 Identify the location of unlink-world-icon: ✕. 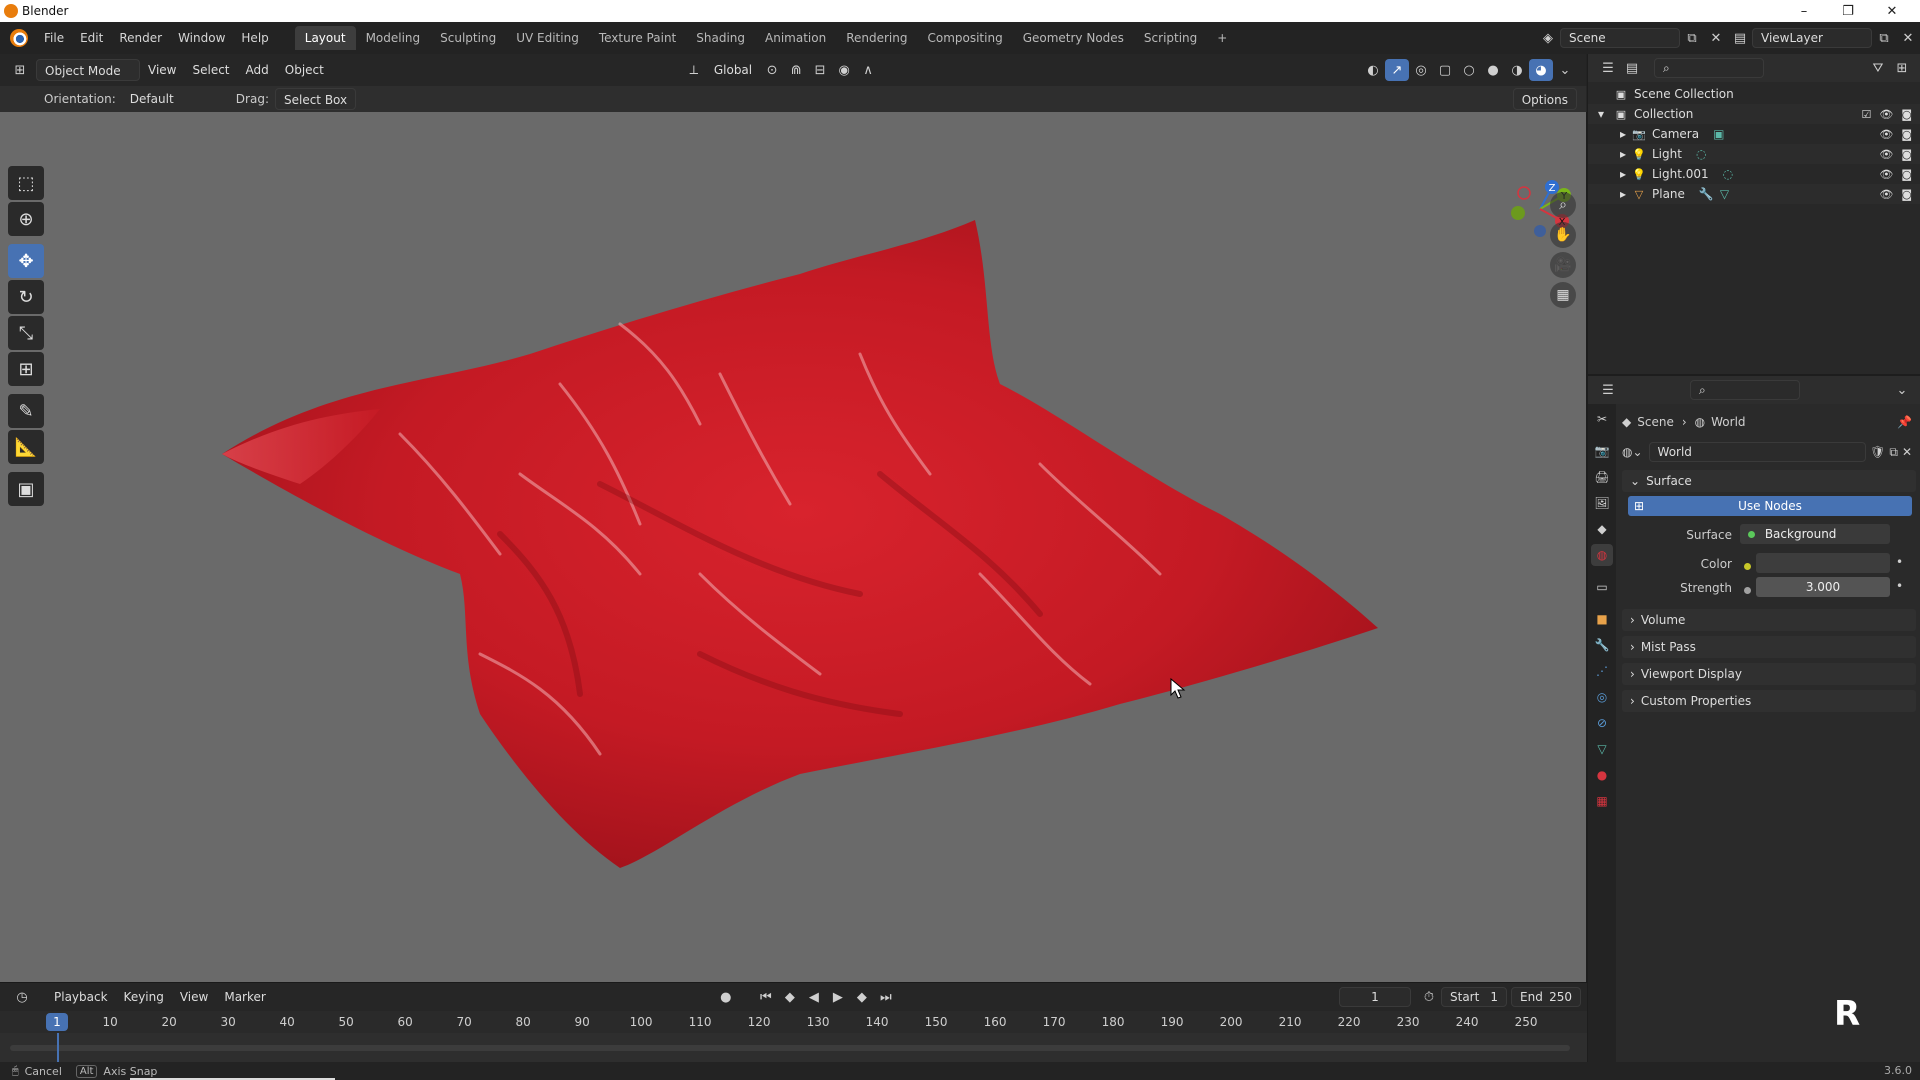
(1907, 452).